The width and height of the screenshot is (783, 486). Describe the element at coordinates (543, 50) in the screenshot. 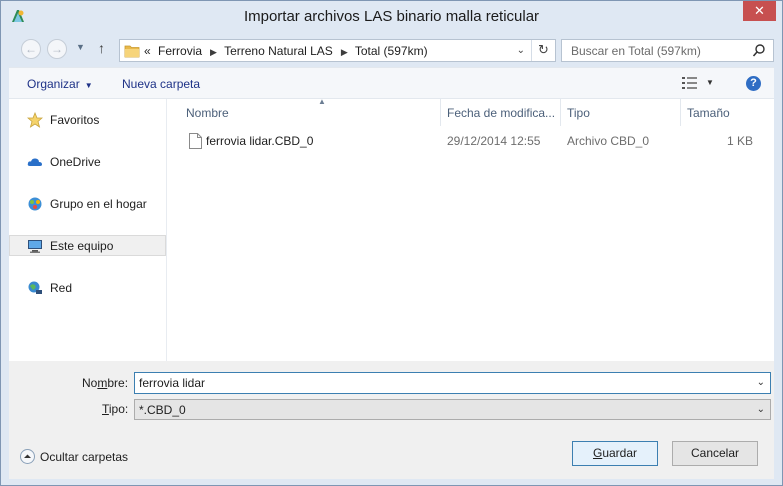

I see `refresh-button: ↻` at that location.